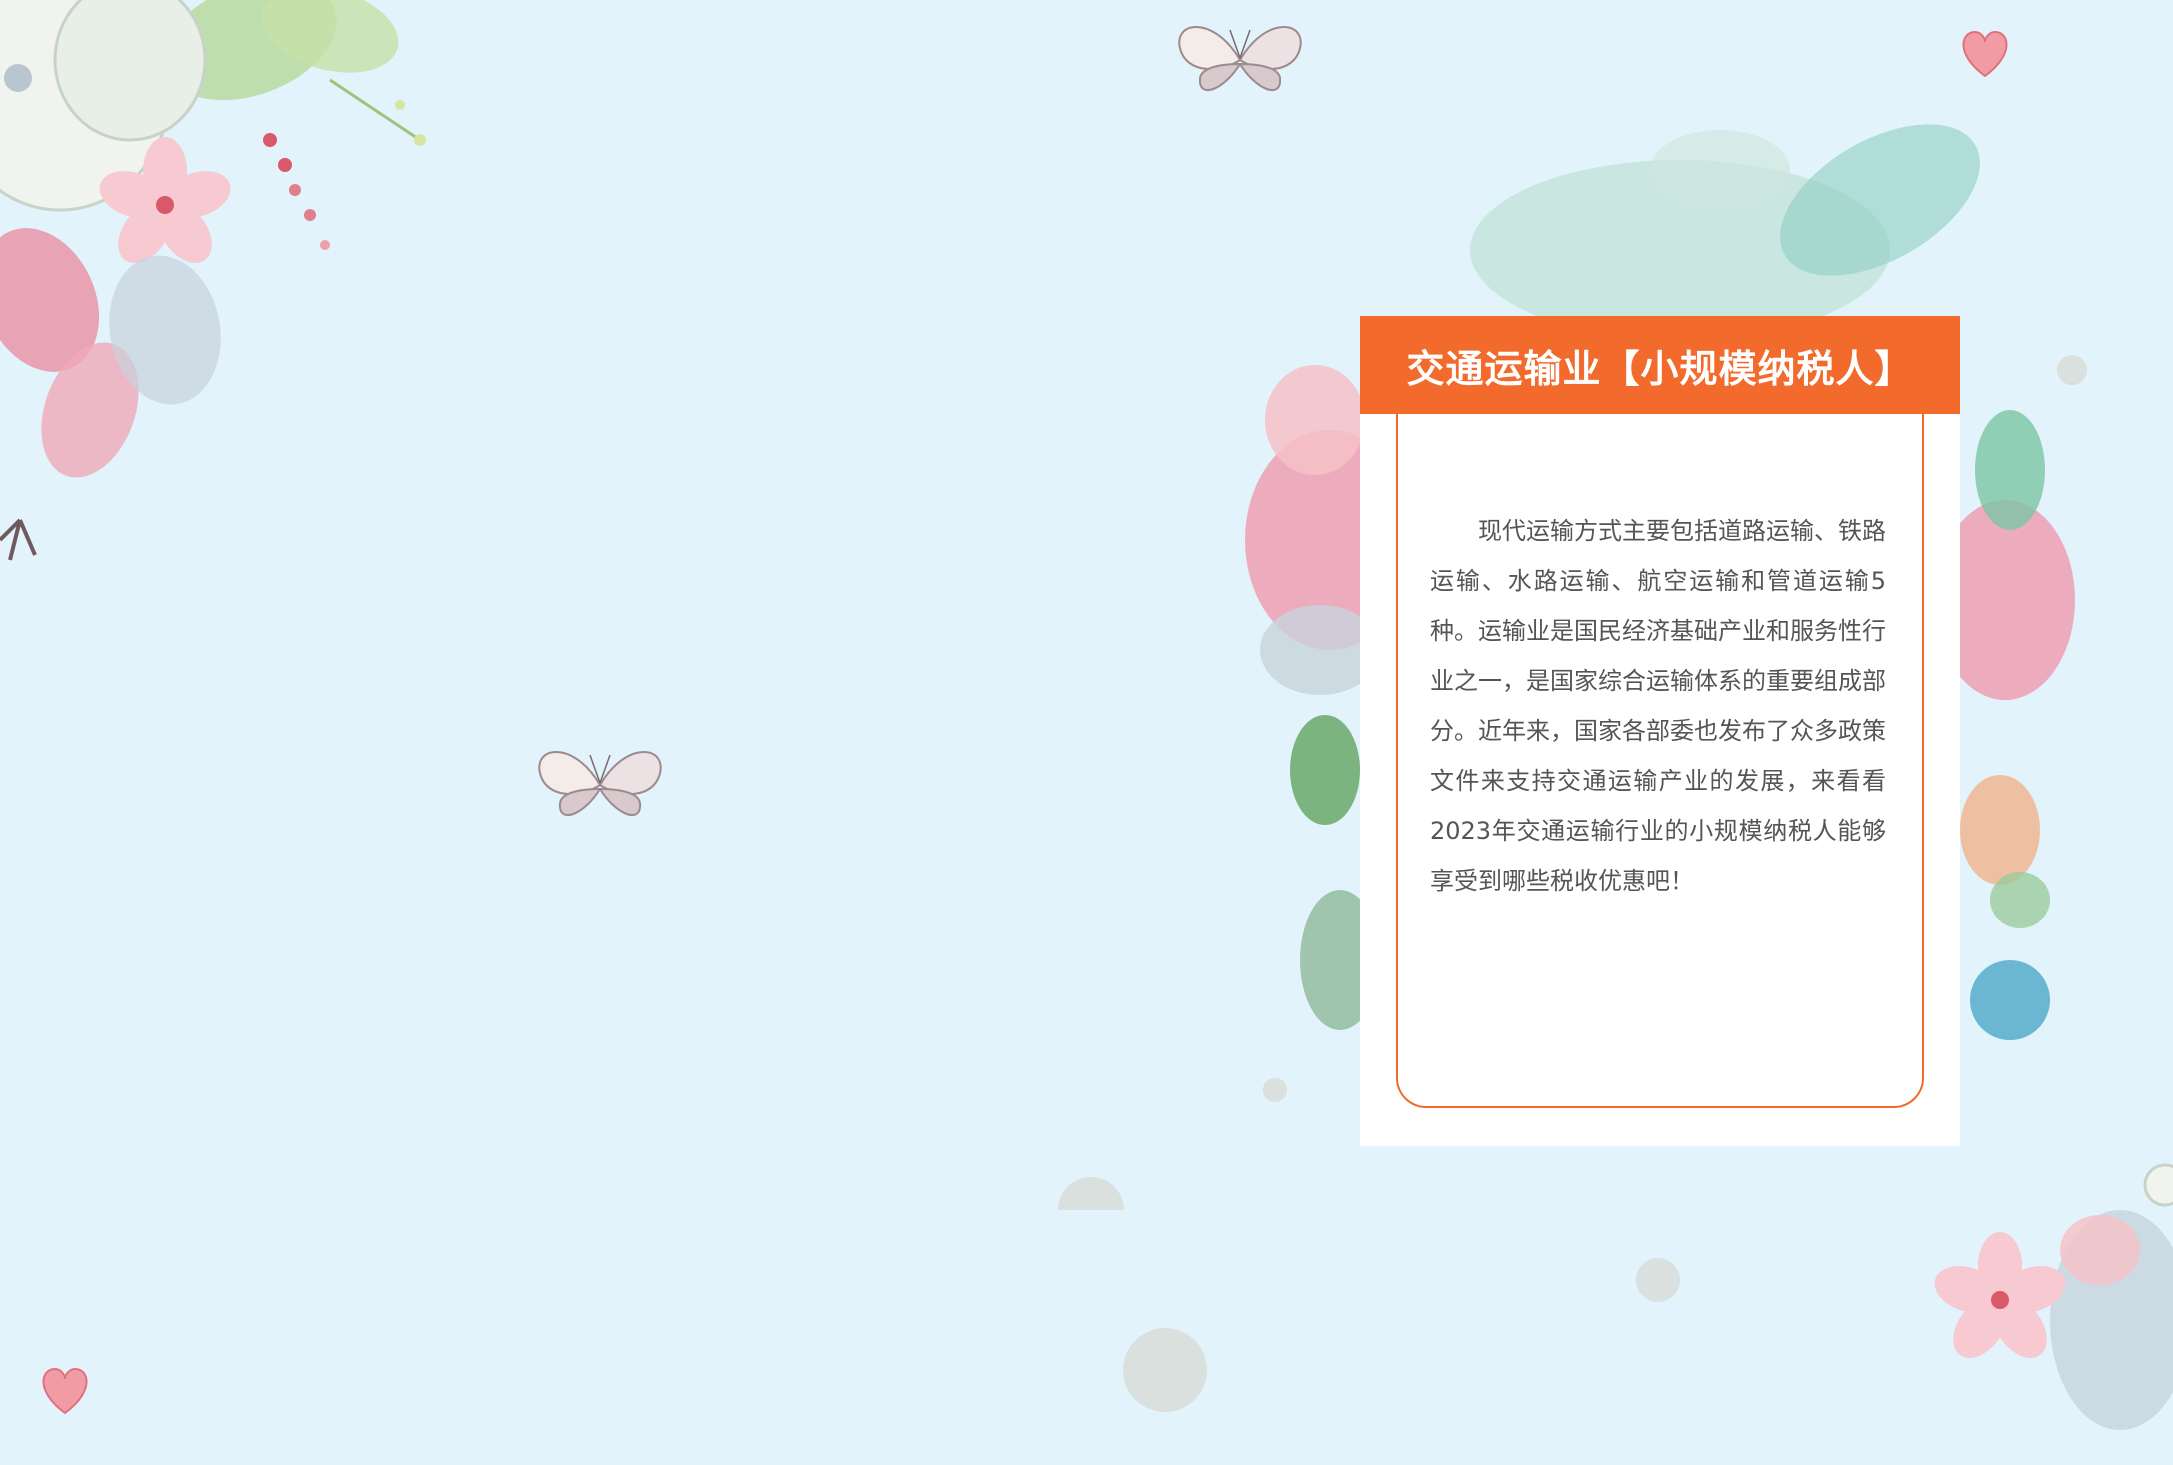 The image size is (2173, 1465). I want to click on card-title: 交通运输业【小规模纳税人】, so click(1660, 368).